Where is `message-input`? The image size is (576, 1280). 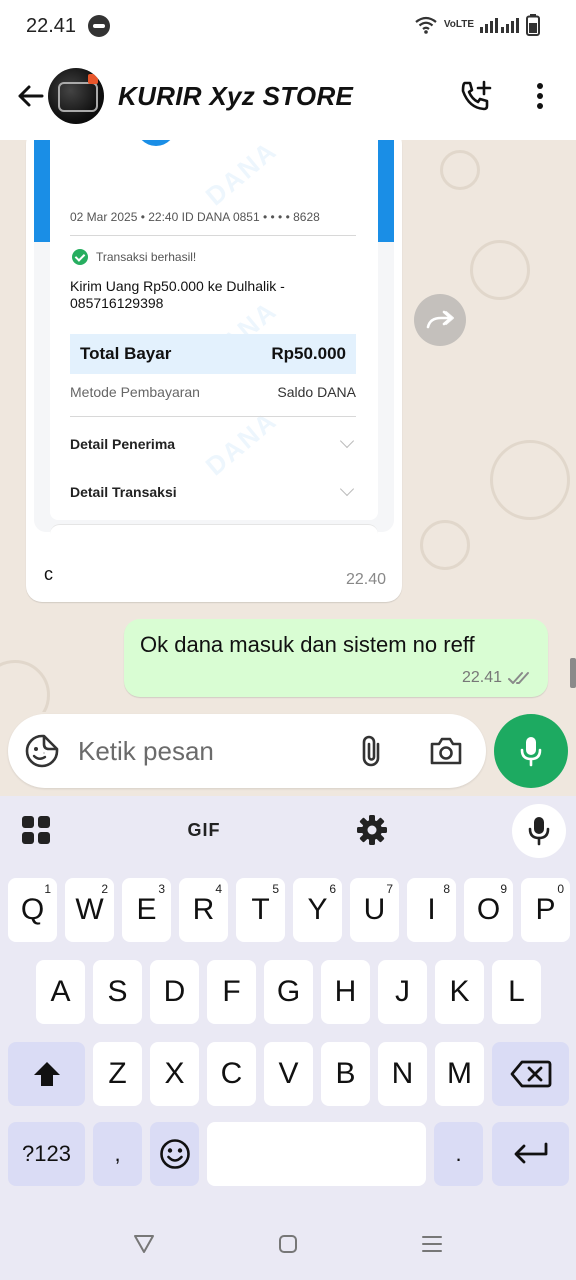 message-input is located at coordinates (208, 751).